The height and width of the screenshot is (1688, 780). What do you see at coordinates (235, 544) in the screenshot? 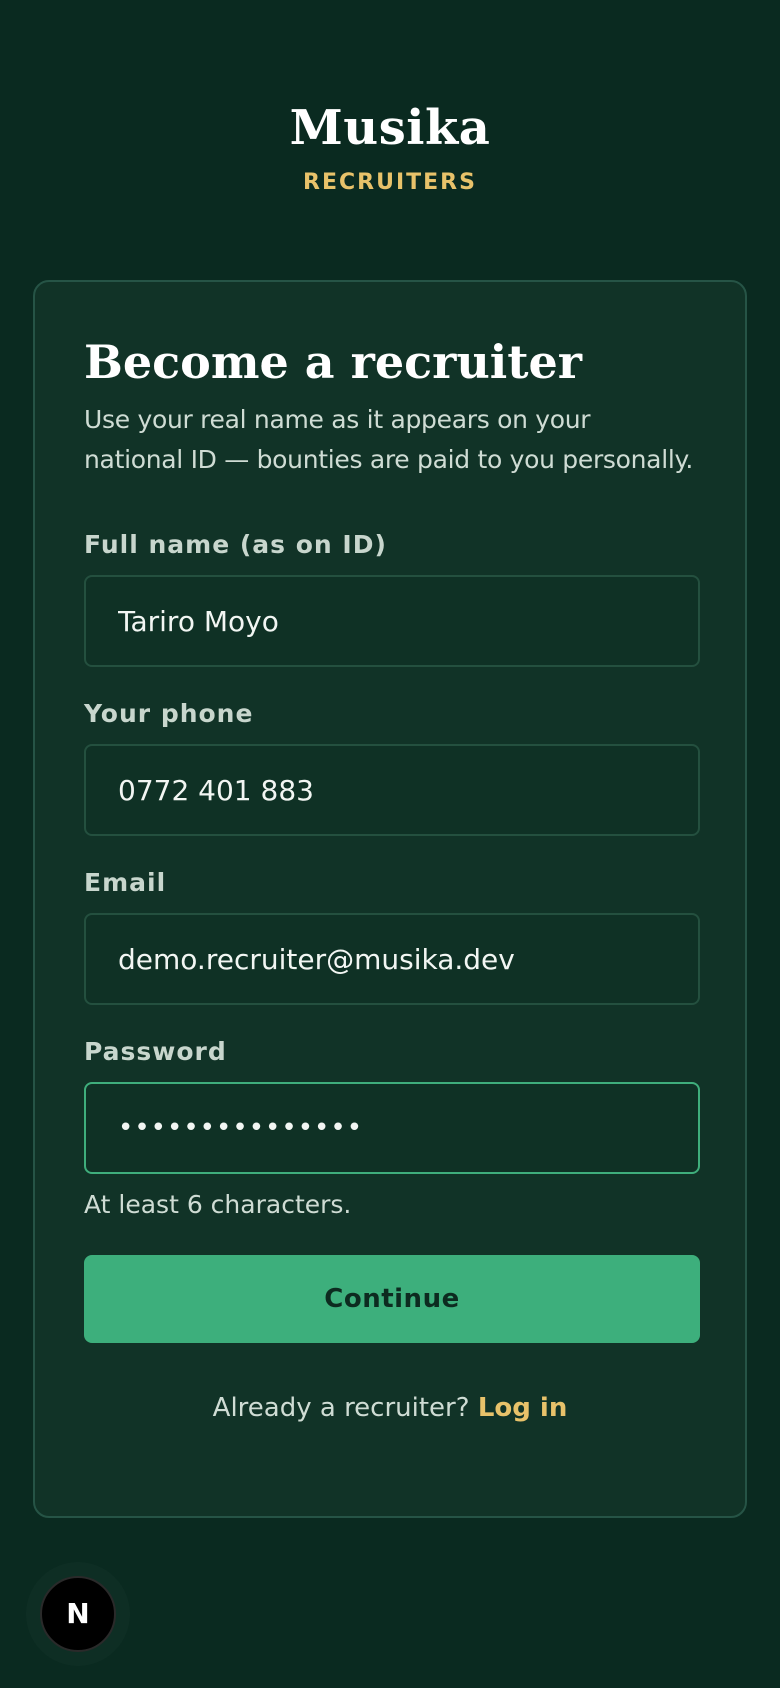
I see `full-name-label: Full name (as on ID)` at bounding box center [235, 544].